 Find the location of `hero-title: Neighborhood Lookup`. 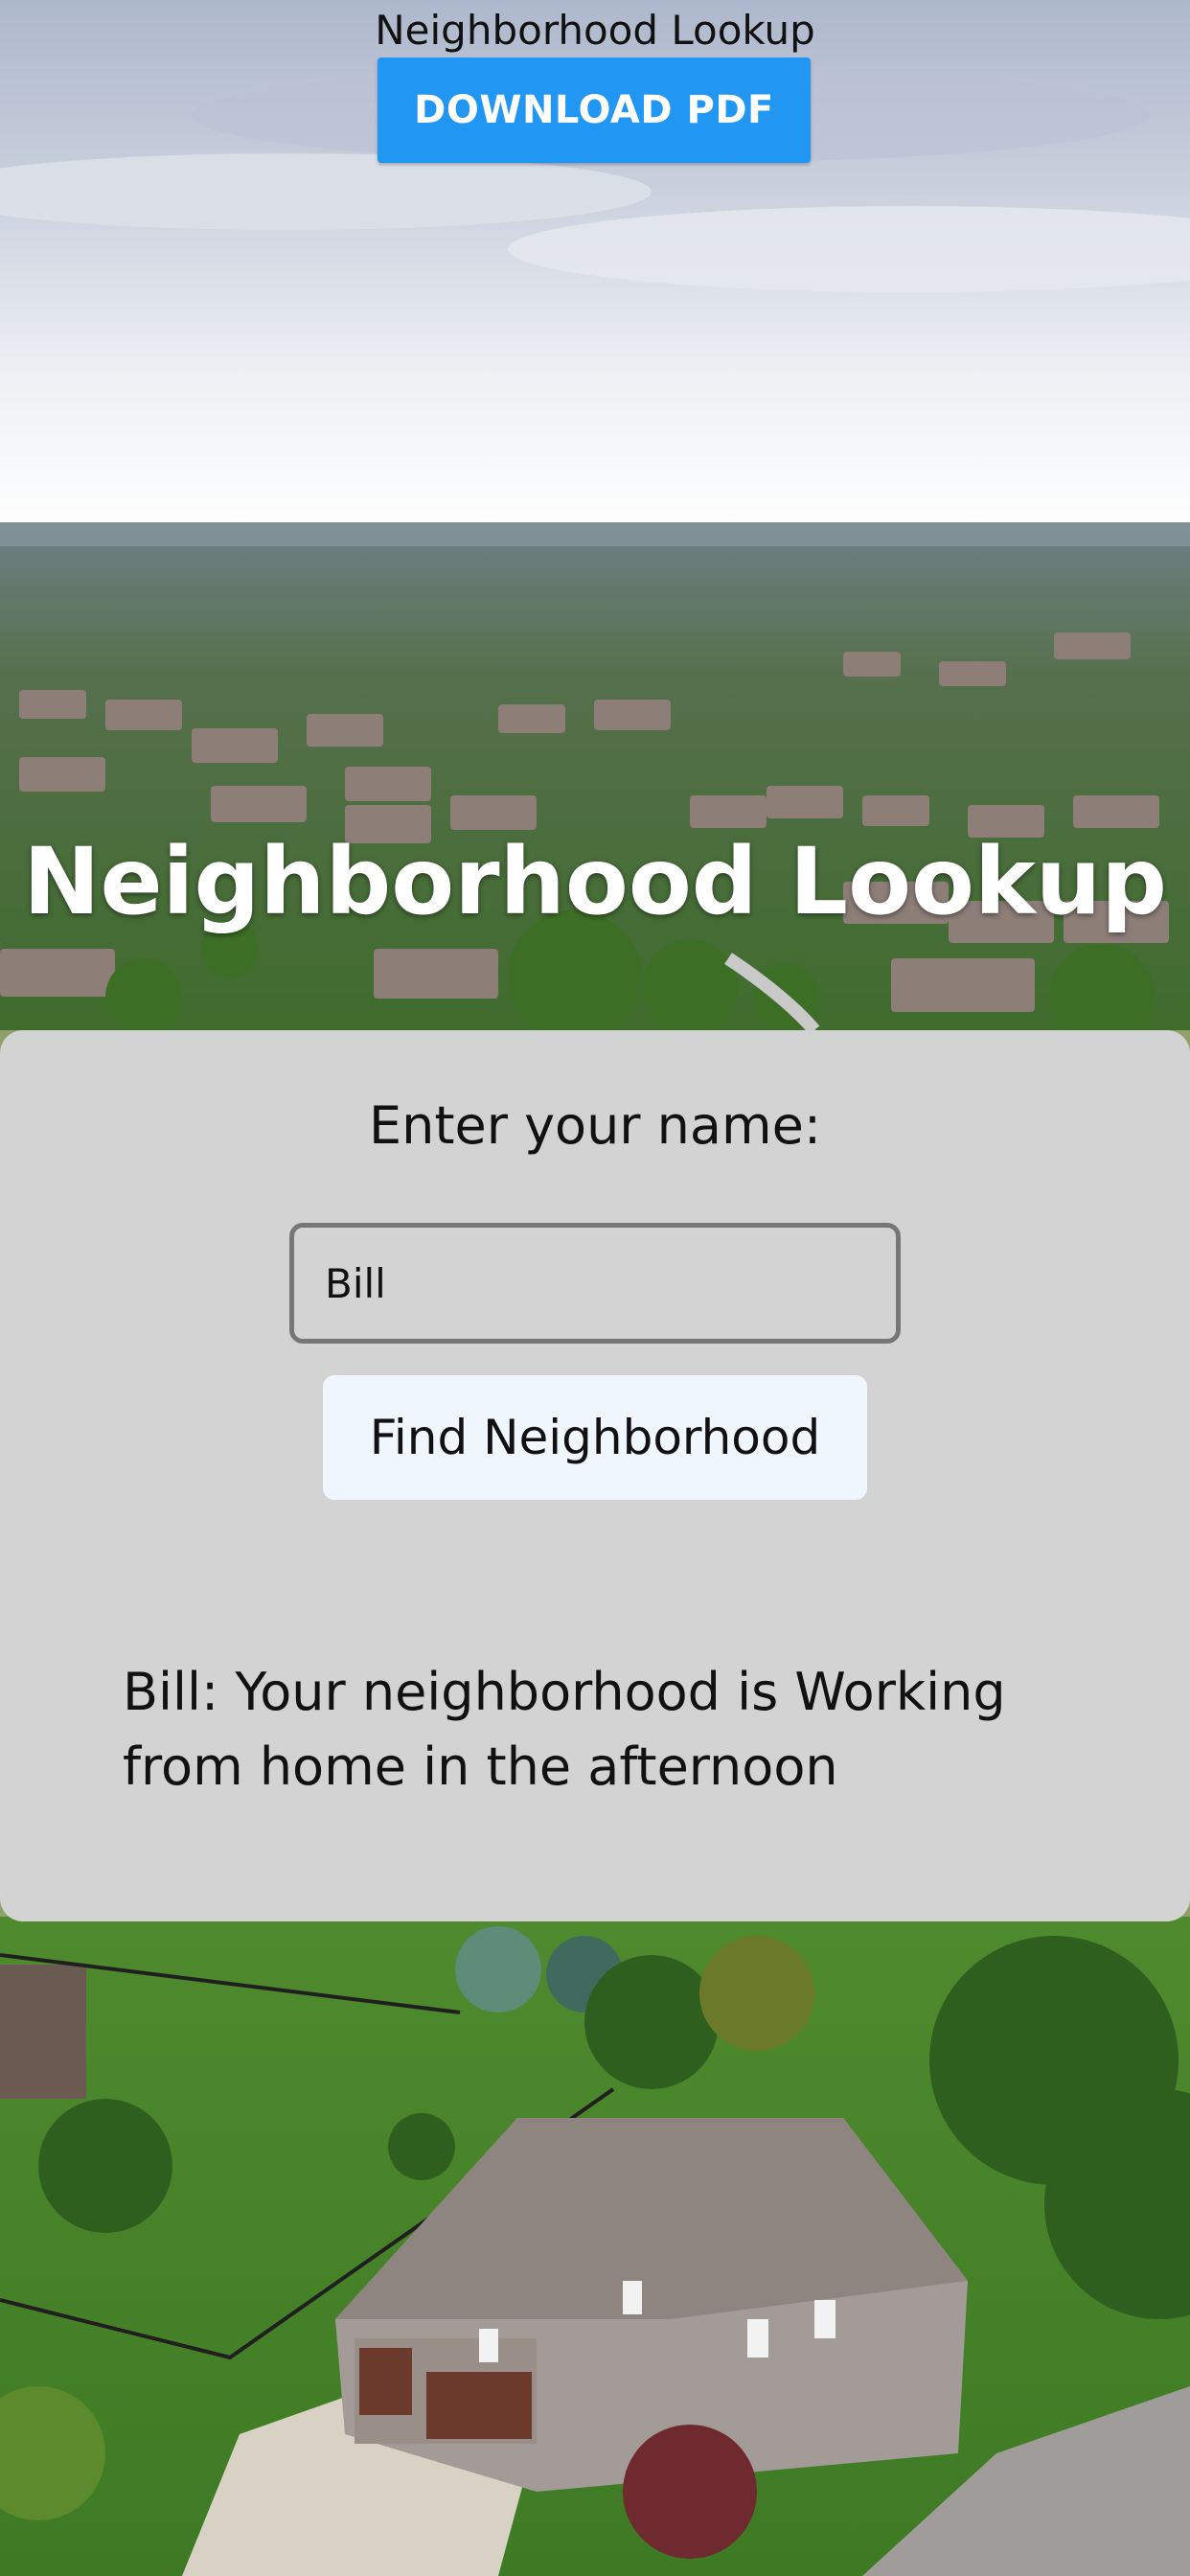

hero-title: Neighborhood Lookup is located at coordinates (595, 881).